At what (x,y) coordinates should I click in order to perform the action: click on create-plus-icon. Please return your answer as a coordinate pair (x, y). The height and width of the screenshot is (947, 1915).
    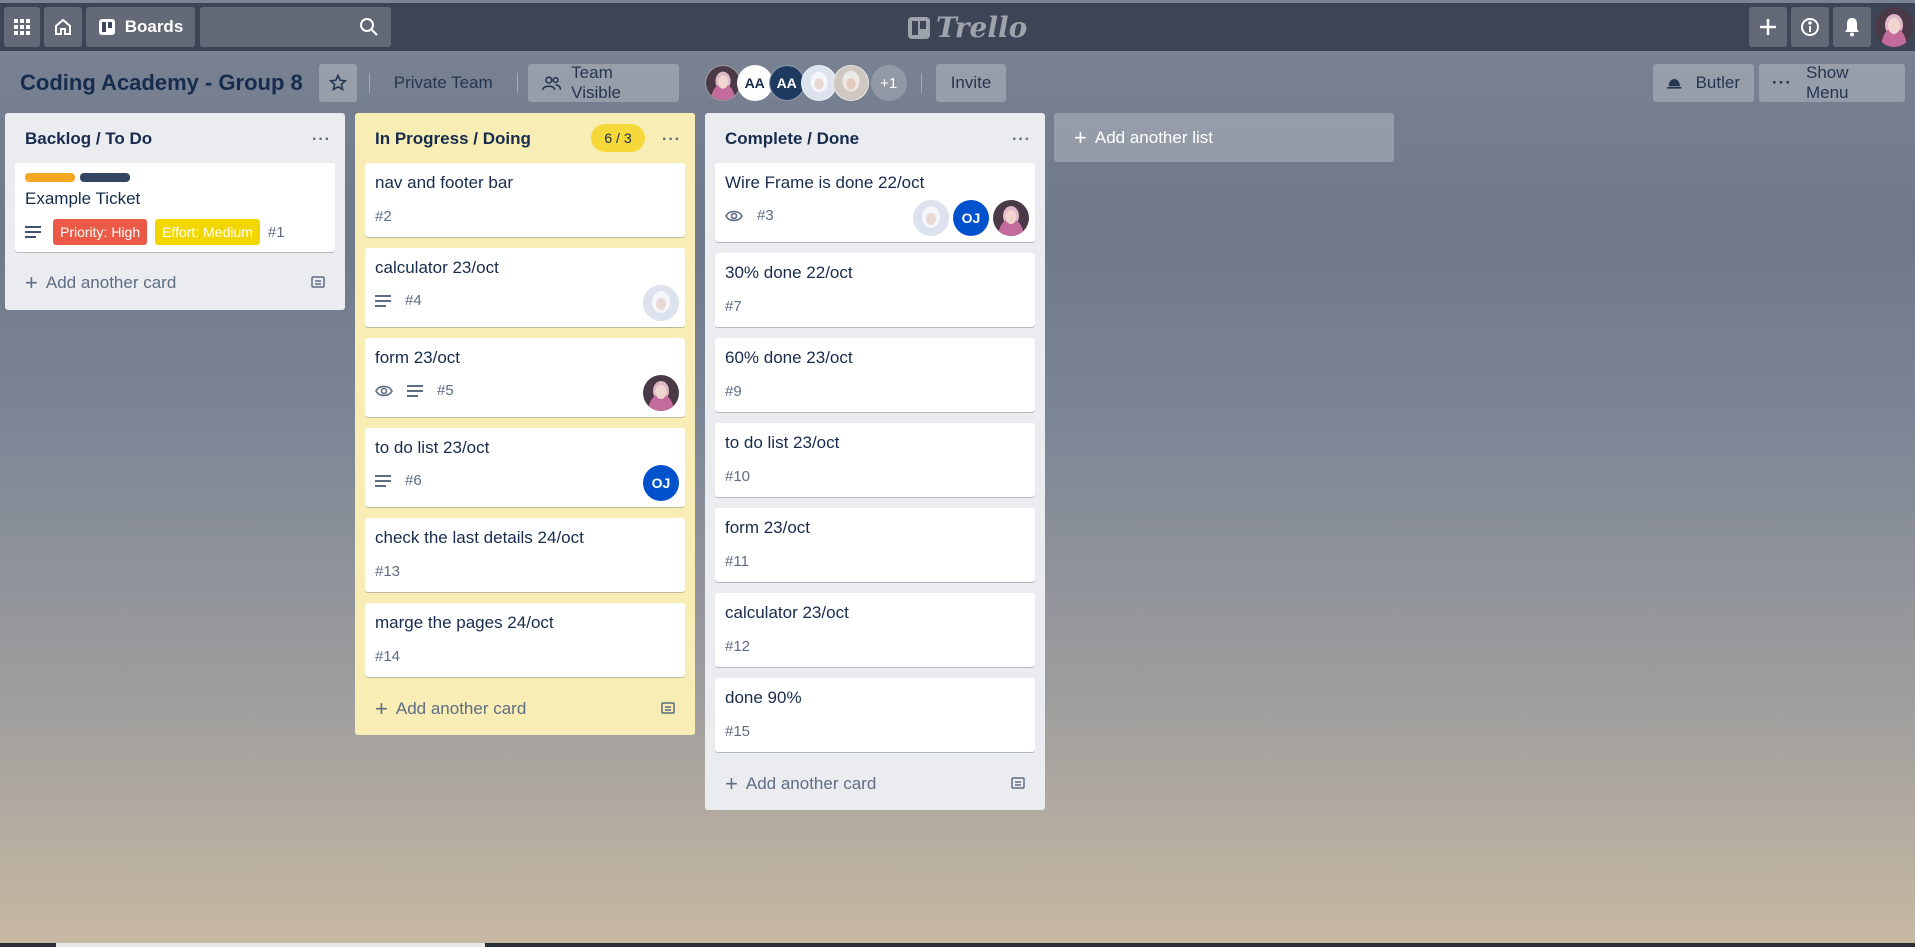
    Looking at the image, I should click on (1768, 27).